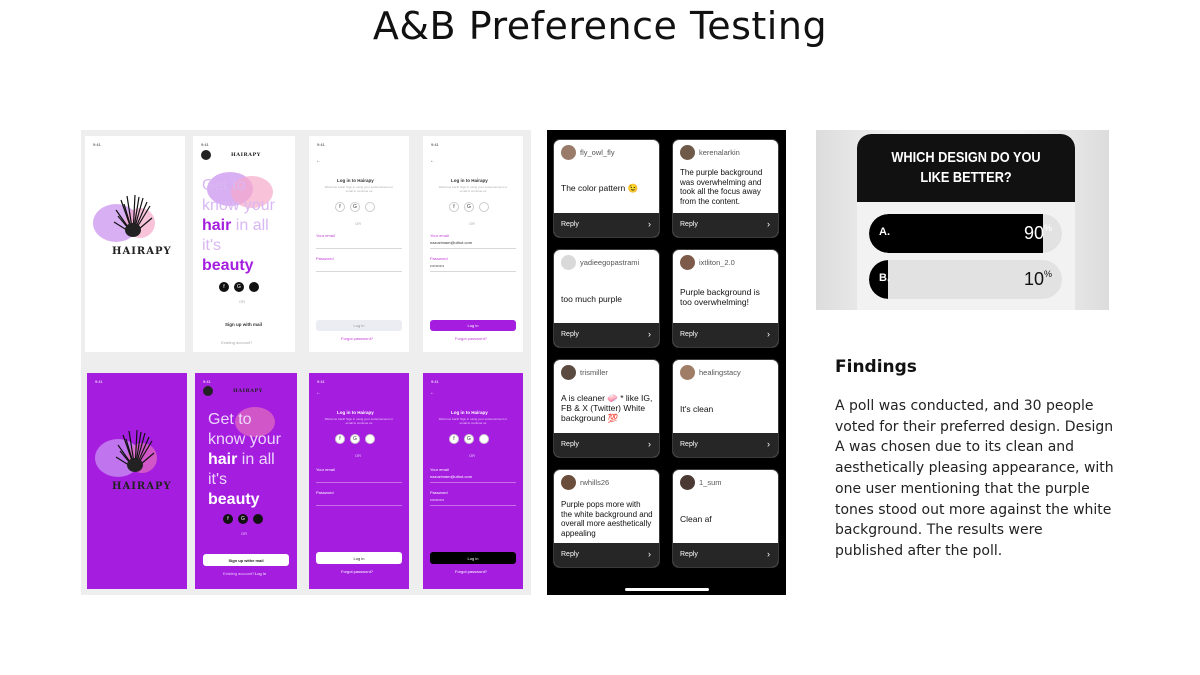 The height and width of the screenshot is (675, 1200). I want to click on splash-screen-purple: 9:41 HAIRAPY, so click(137, 481).